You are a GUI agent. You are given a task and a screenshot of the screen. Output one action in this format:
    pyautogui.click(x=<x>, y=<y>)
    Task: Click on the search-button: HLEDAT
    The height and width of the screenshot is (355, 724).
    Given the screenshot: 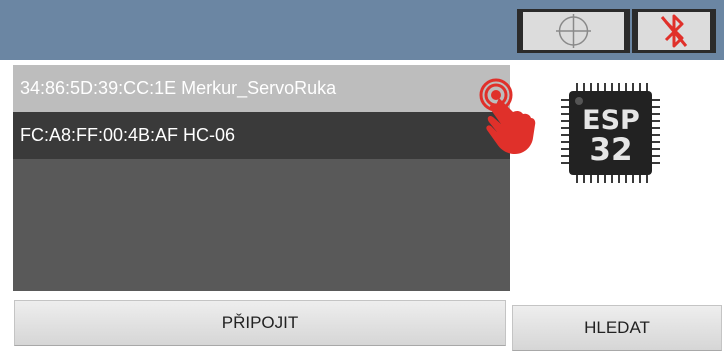 What is the action you would take?
    pyautogui.click(x=617, y=328)
    